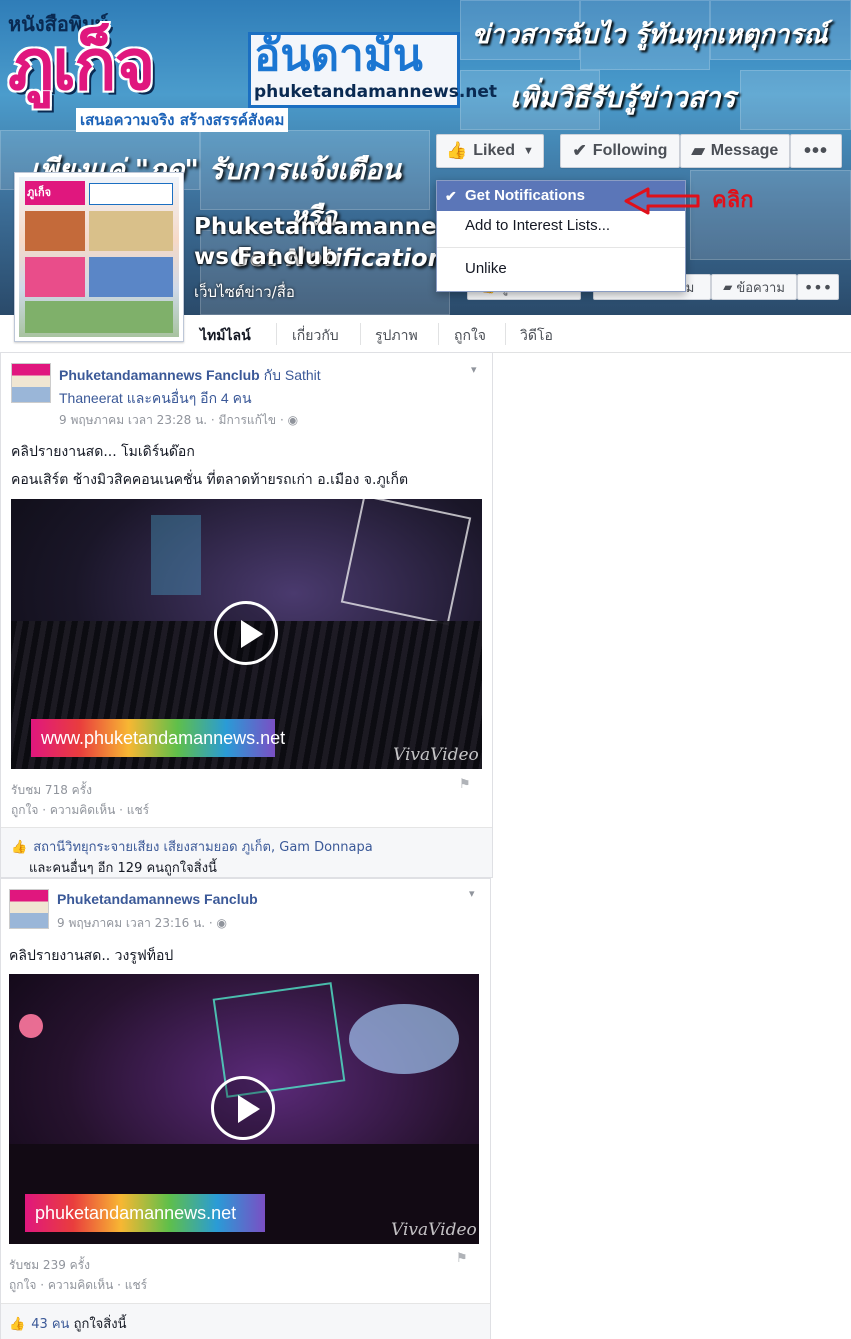 This screenshot has width=851, height=1339. What do you see at coordinates (315, 336) in the screenshot?
I see `tab-about: เกี่ยวกับ` at bounding box center [315, 336].